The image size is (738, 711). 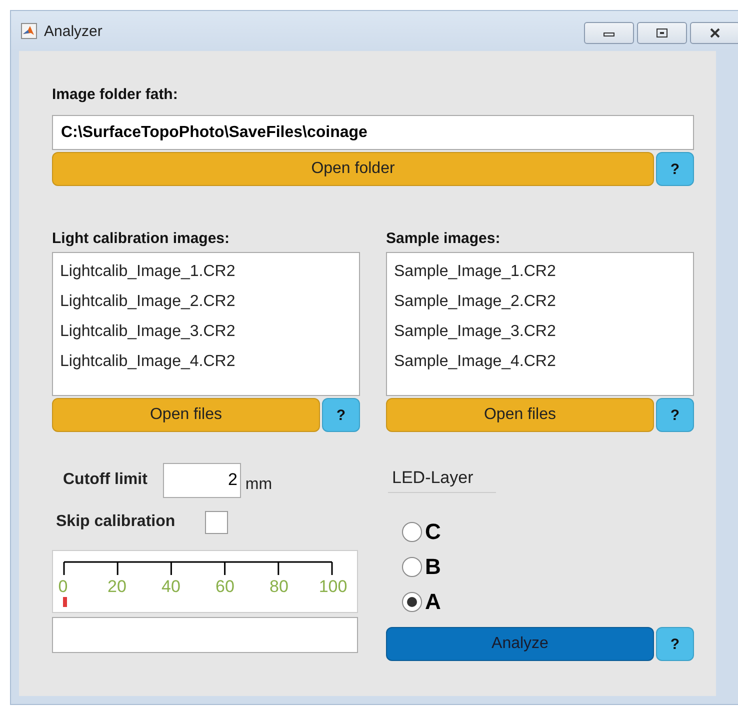 What do you see at coordinates (206, 362) in the screenshot?
I see `list-item: Lightcalib_Image_4.CR2` at bounding box center [206, 362].